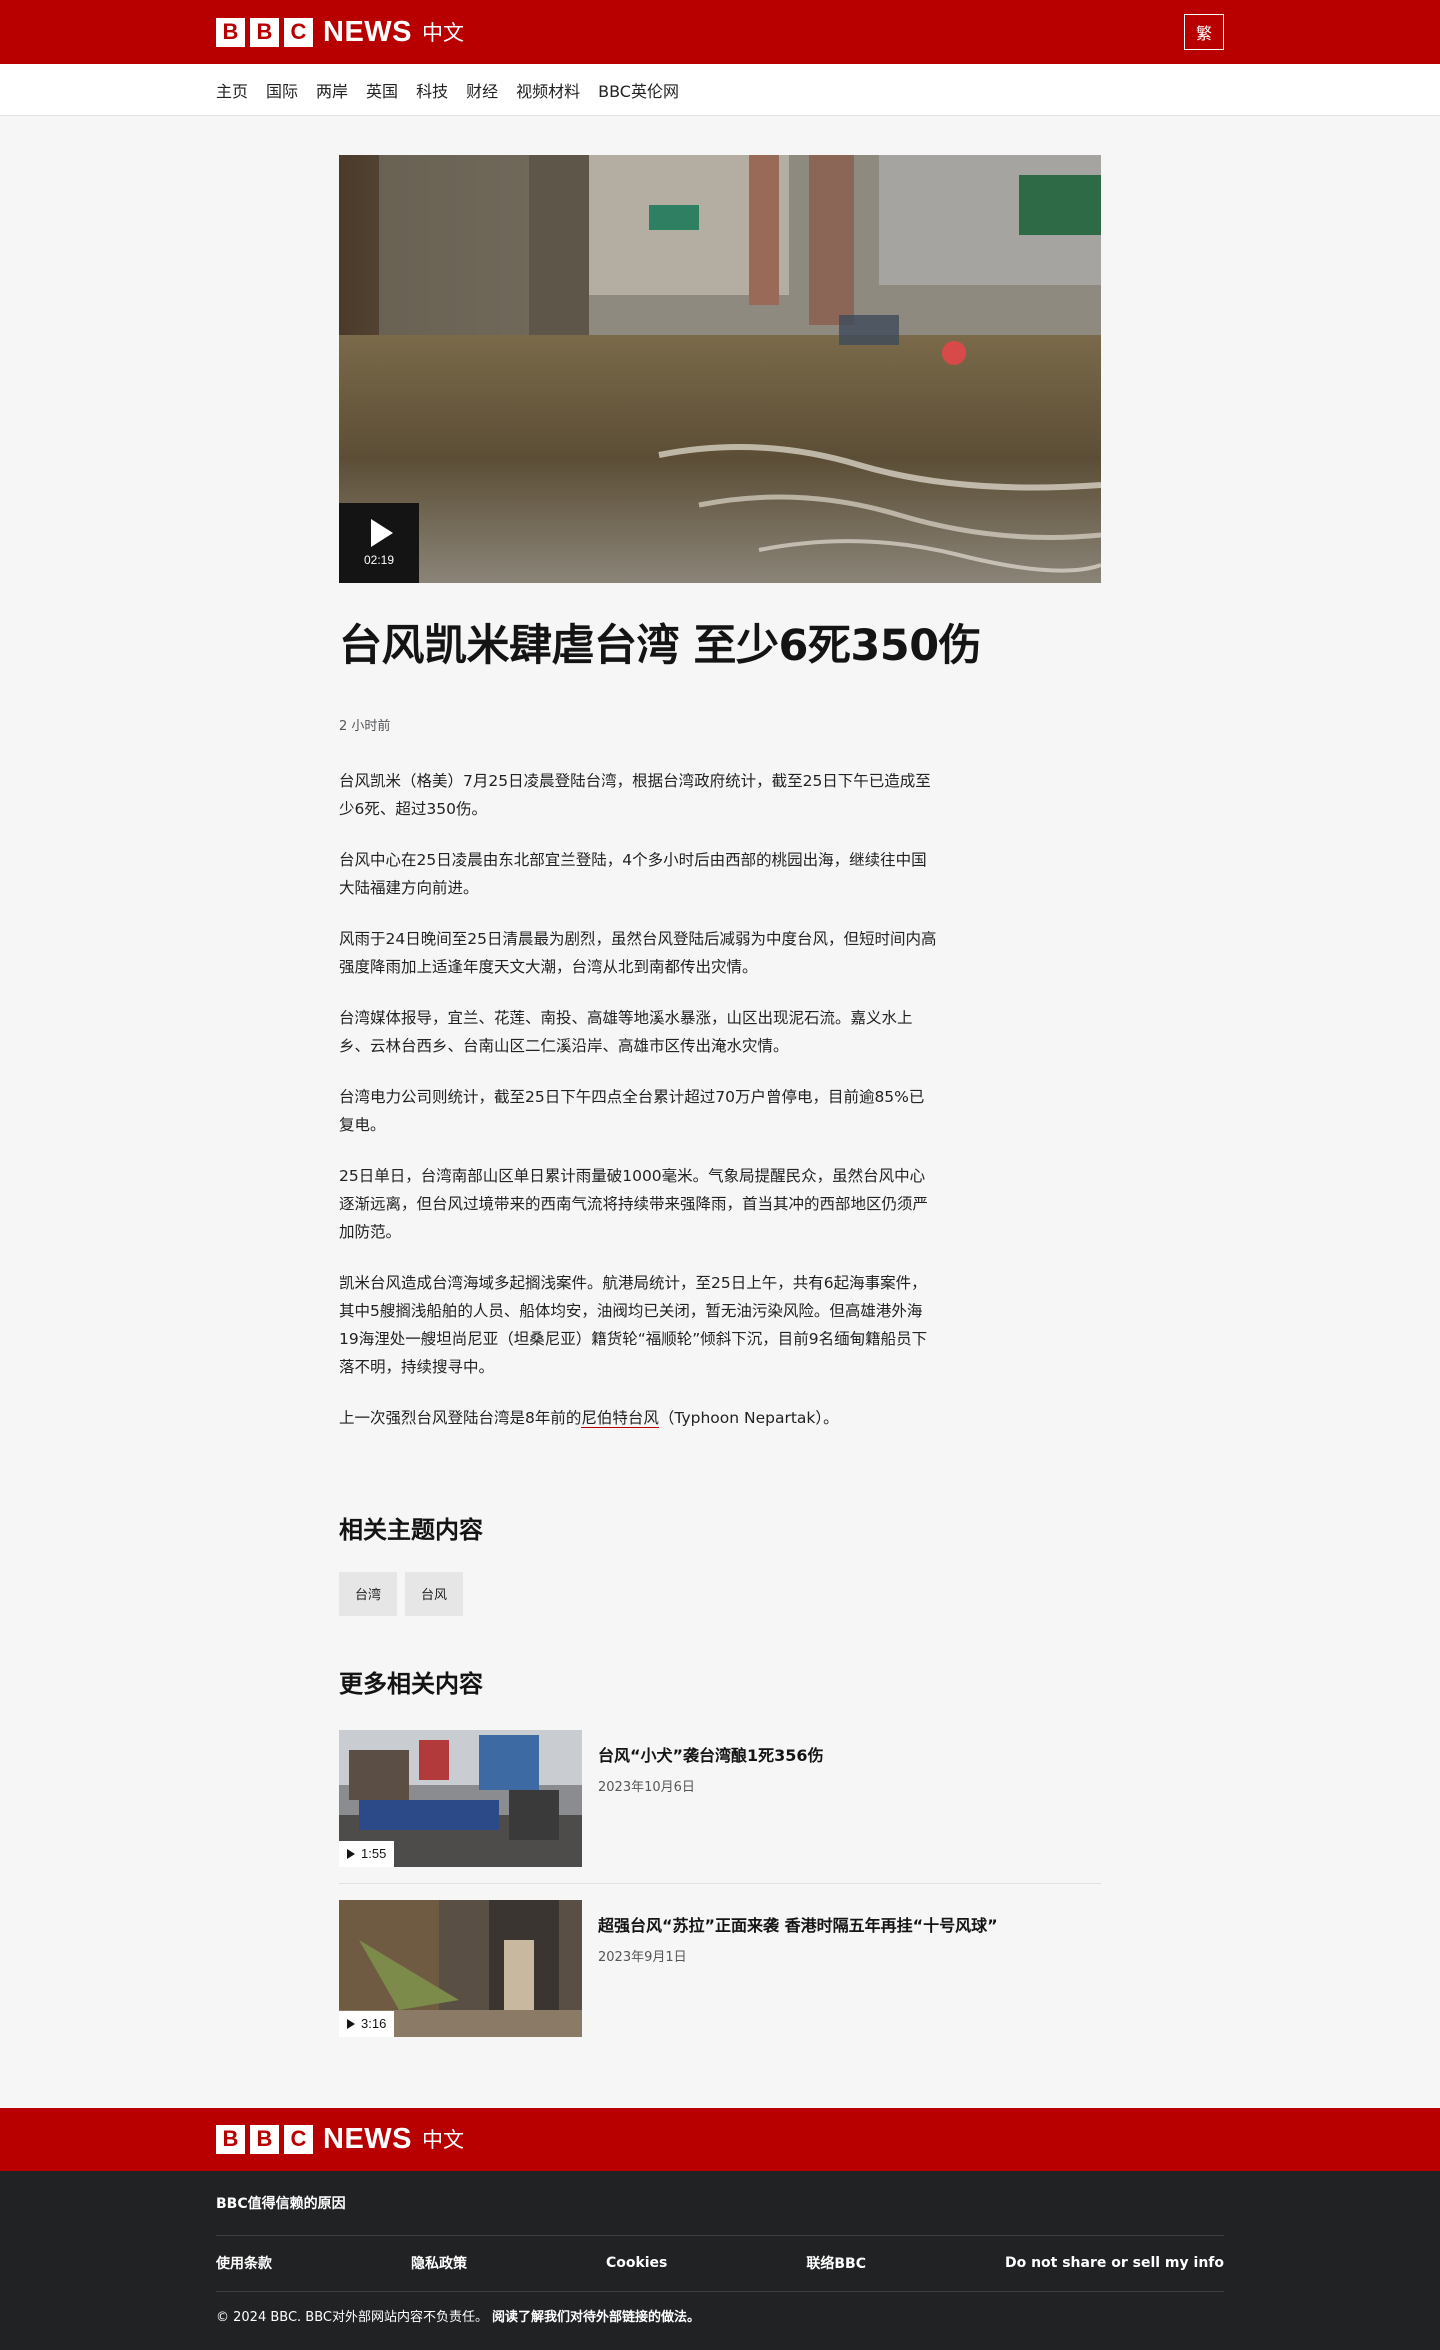 The width and height of the screenshot is (1440, 2350). Describe the element at coordinates (596, 2315) in the screenshot. I see `external-link-policy-link: 阅读了解我们对待外部链接的做法。` at that location.